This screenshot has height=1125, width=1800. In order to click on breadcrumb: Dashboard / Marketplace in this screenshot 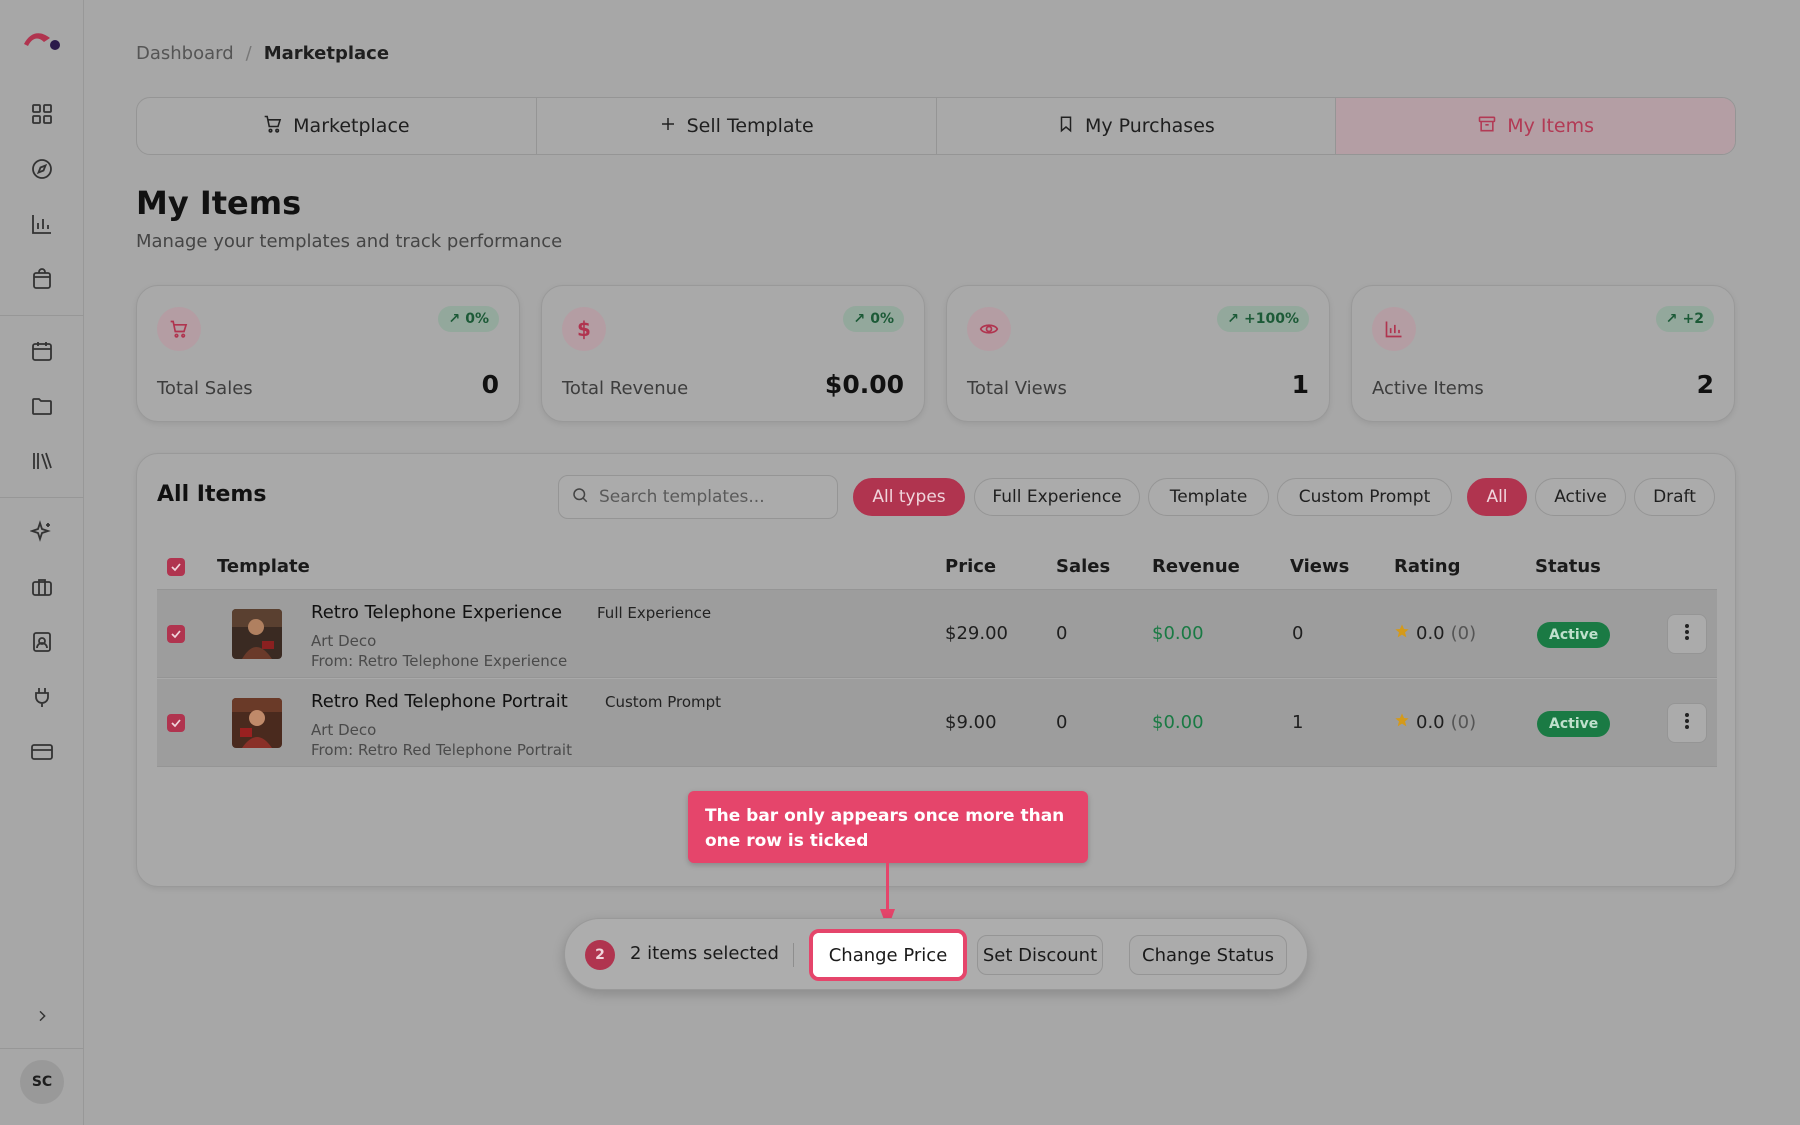, I will do `click(262, 53)`.